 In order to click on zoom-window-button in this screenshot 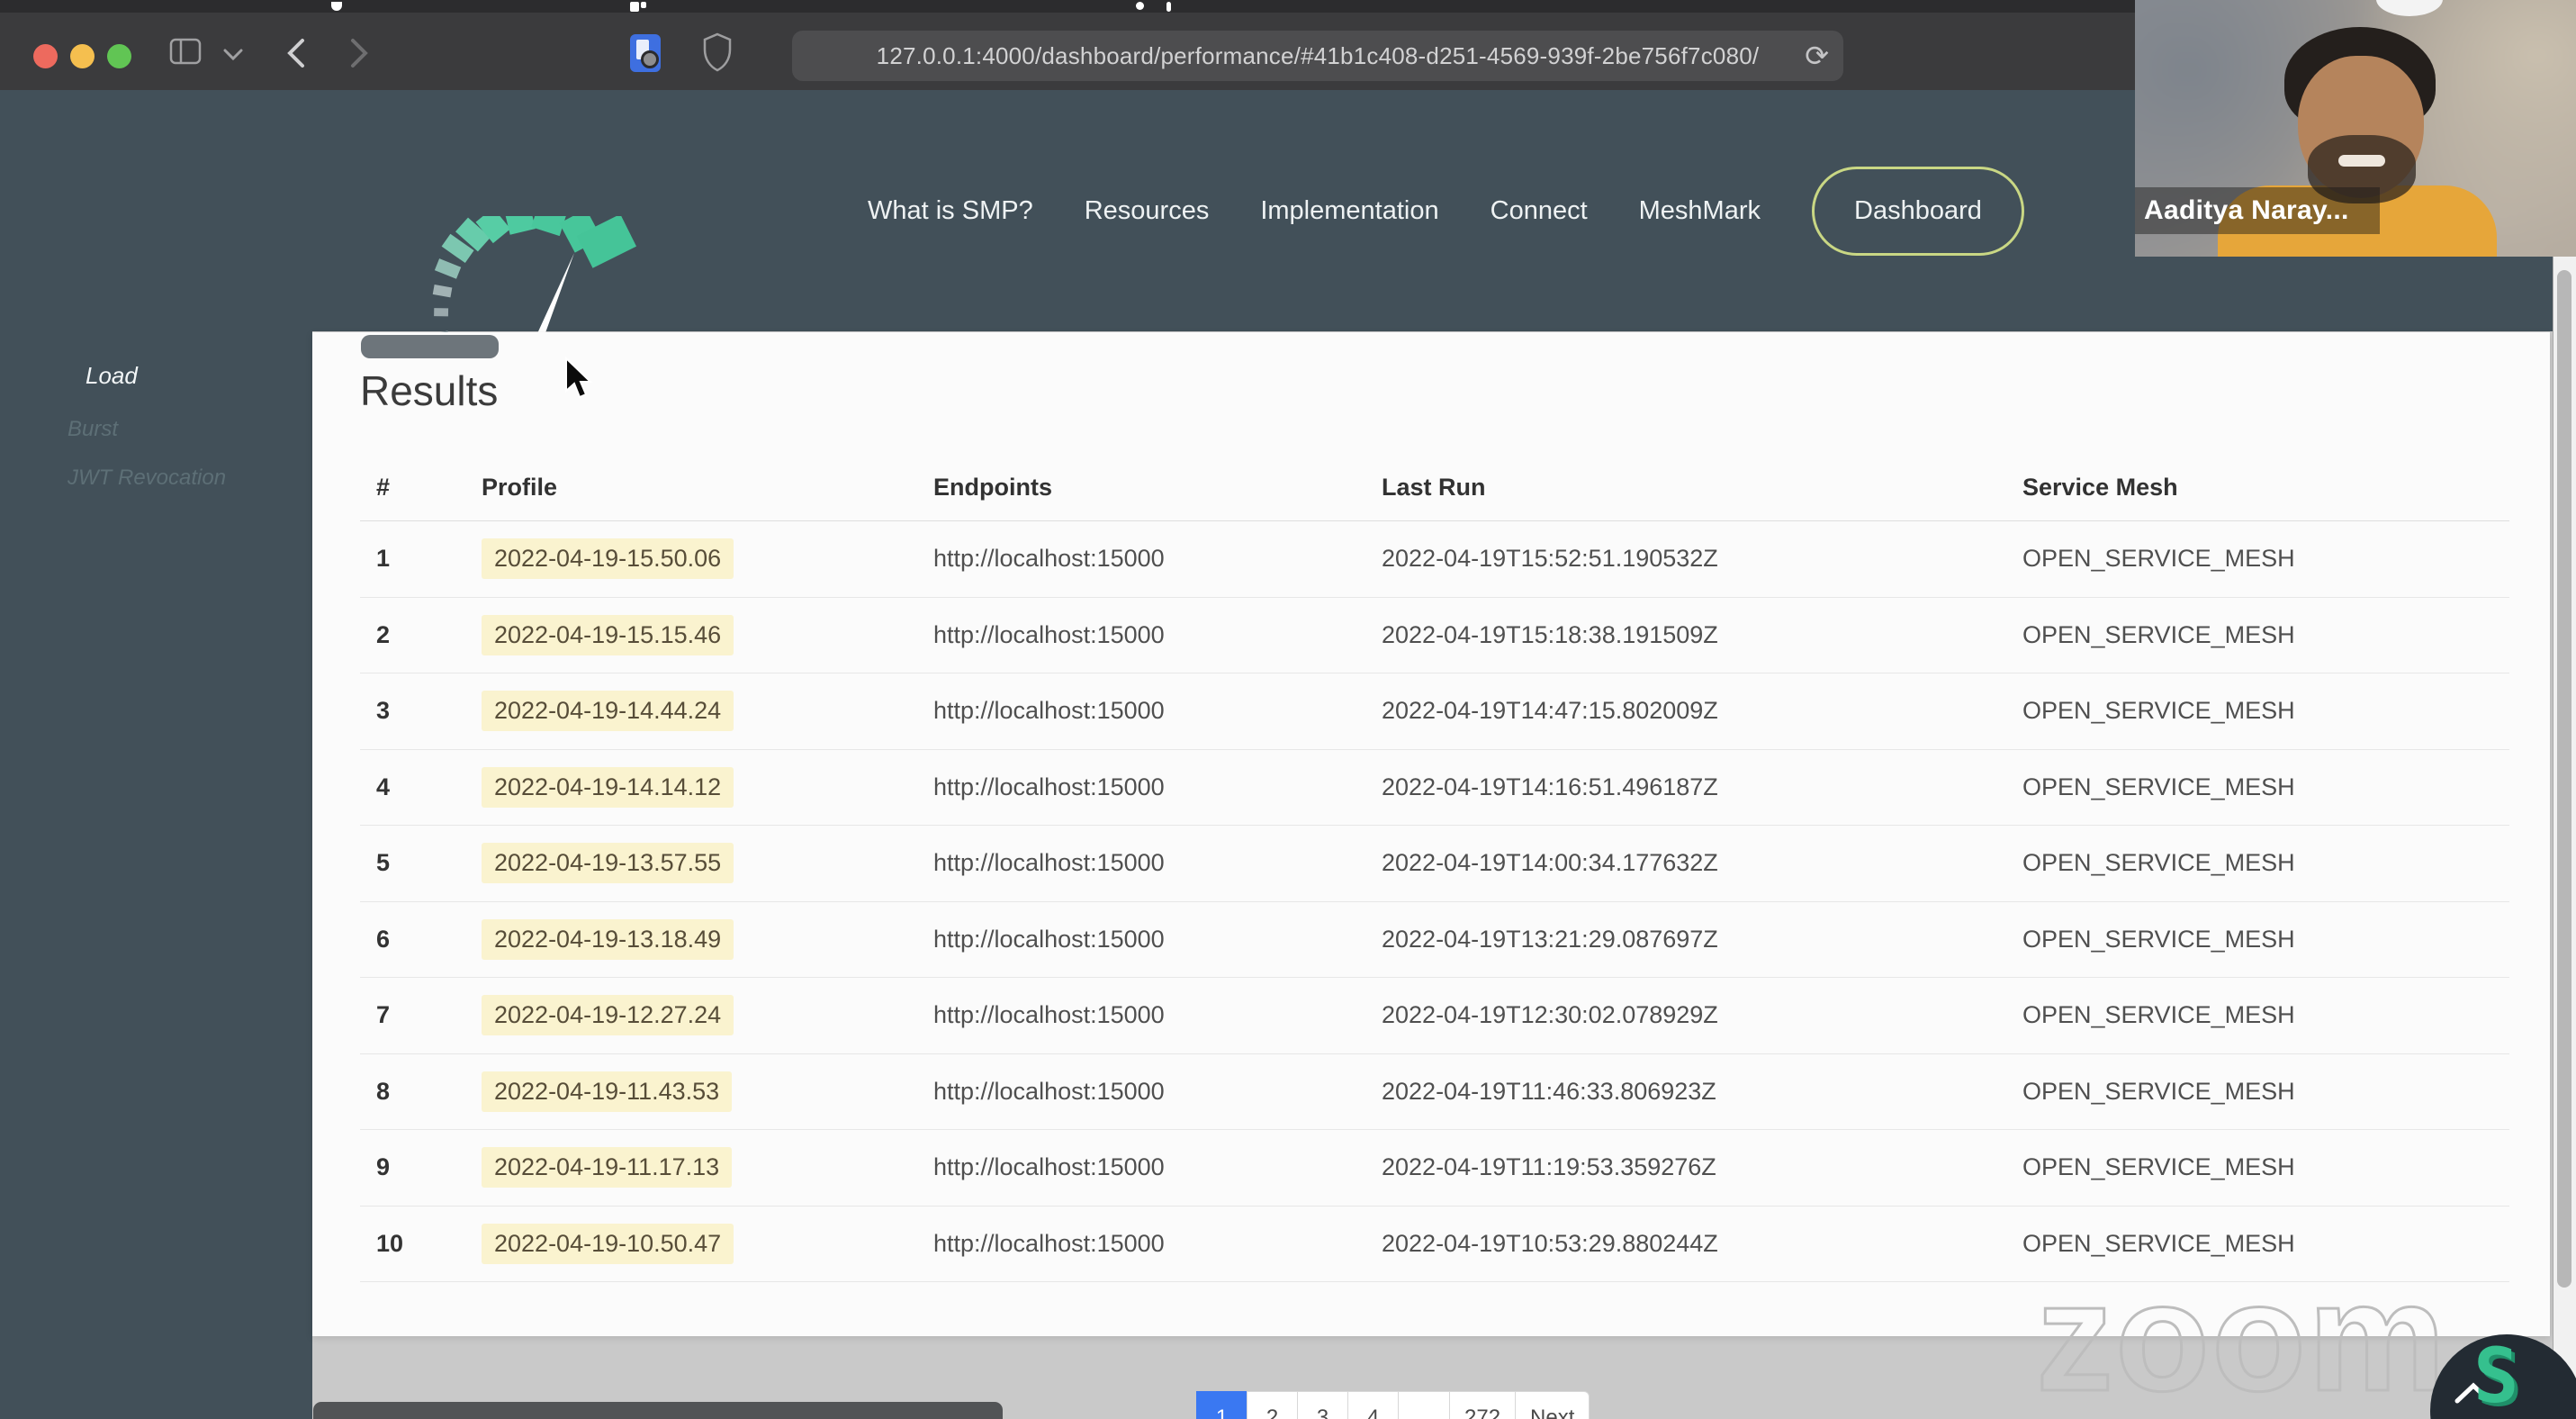, I will do `click(119, 56)`.